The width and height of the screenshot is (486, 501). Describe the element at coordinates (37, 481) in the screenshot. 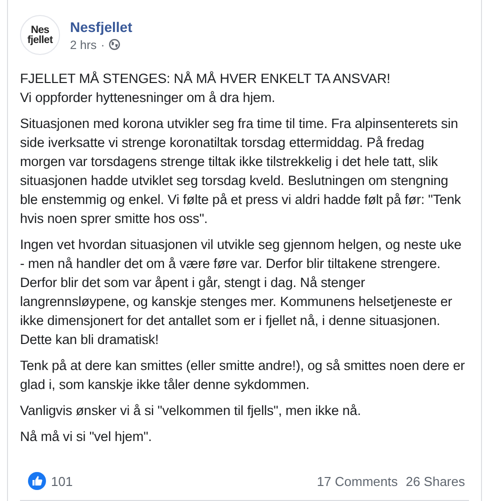

I see `thumbs-up-icon` at that location.